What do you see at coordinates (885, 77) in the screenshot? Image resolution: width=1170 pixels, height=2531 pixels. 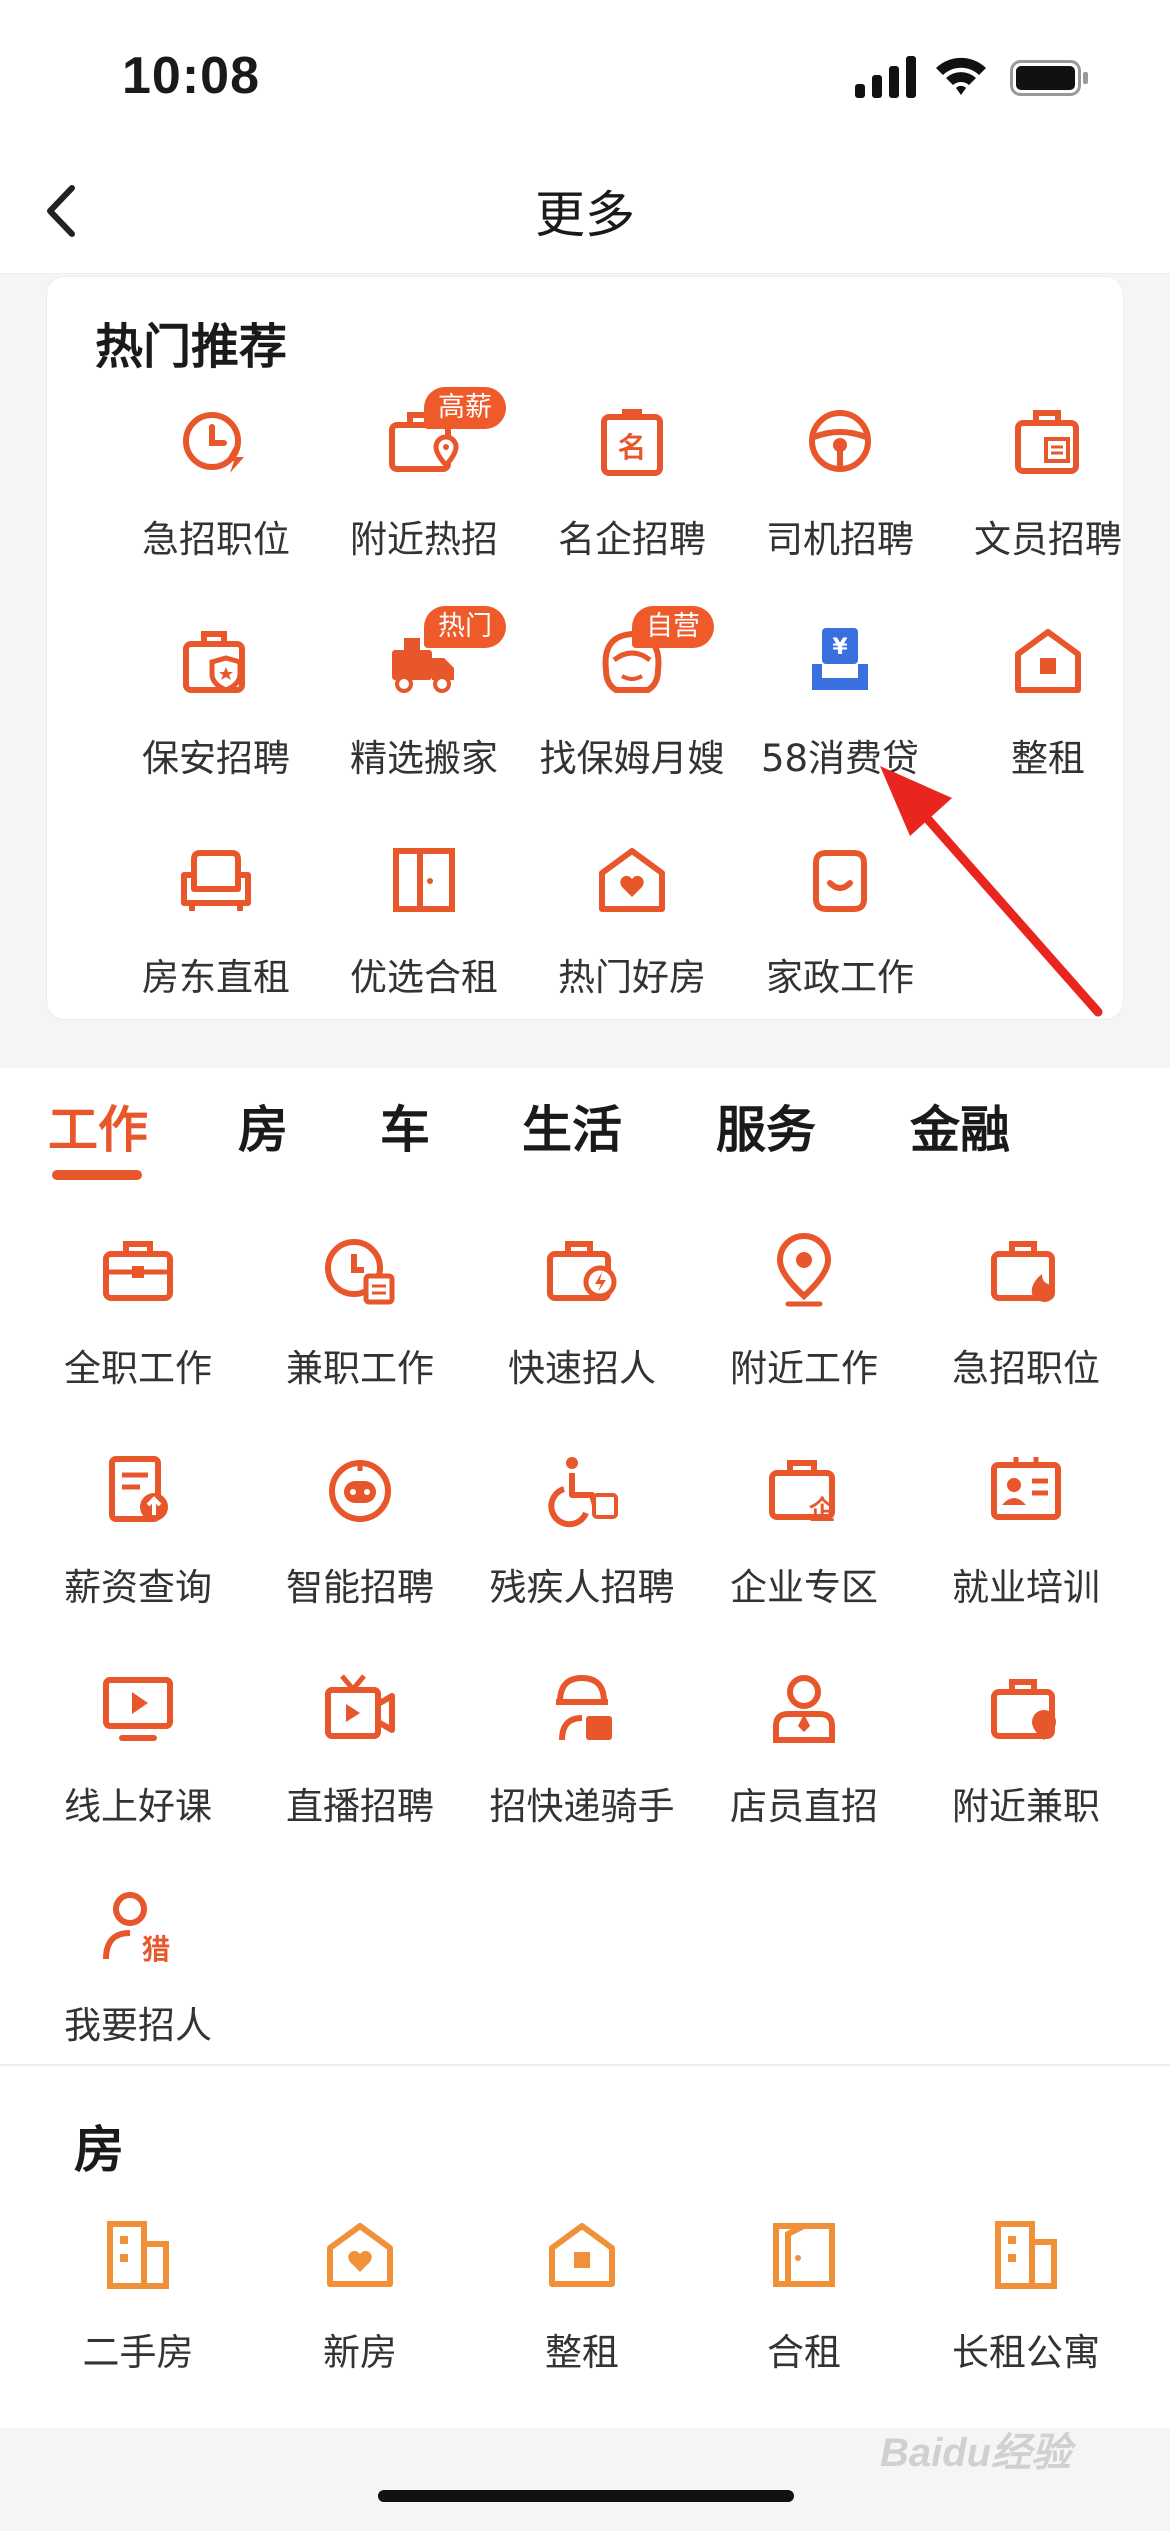 I see `cellular-signal-icon` at bounding box center [885, 77].